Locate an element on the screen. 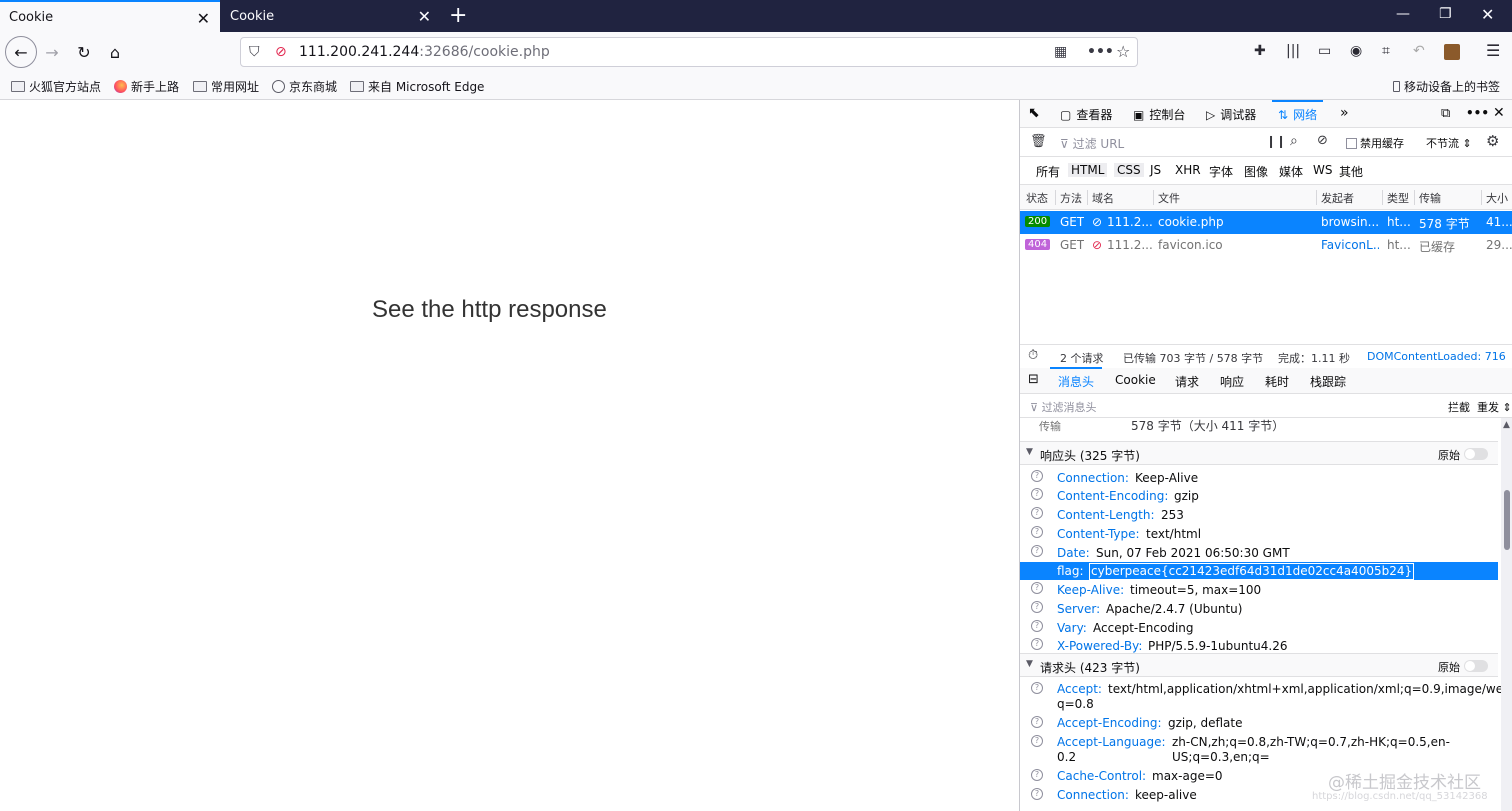 The width and height of the screenshot is (1512, 811). tab-timings: 耗时 is located at coordinates (1277, 381).